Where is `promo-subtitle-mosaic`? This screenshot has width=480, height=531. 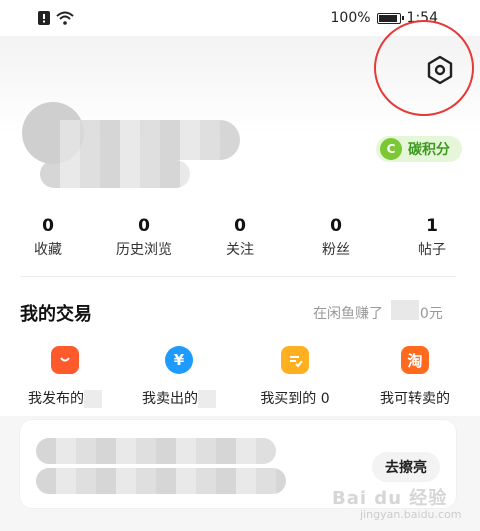
promo-subtitle-mosaic is located at coordinates (161, 481).